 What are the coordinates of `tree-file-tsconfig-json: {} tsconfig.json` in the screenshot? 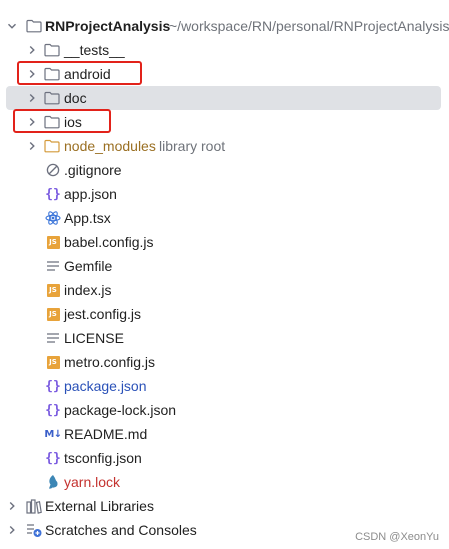 It's located at (224, 458).